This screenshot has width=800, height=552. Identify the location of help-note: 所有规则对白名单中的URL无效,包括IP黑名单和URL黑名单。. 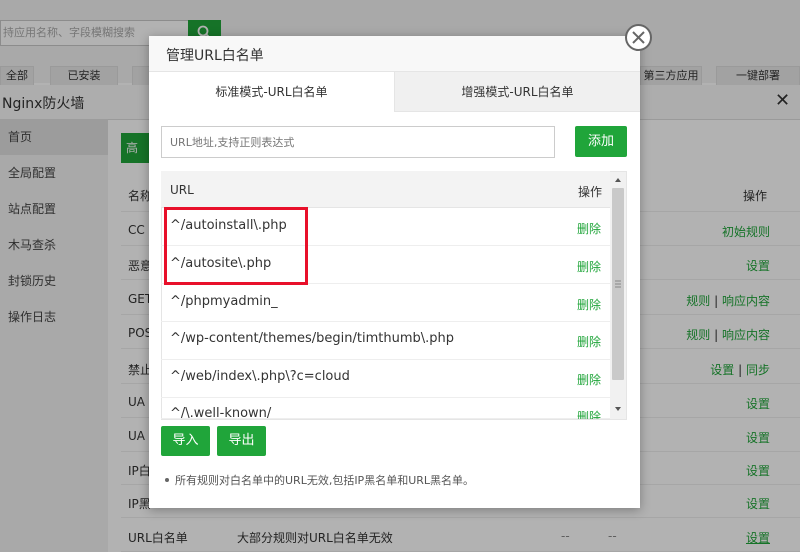
(325, 480).